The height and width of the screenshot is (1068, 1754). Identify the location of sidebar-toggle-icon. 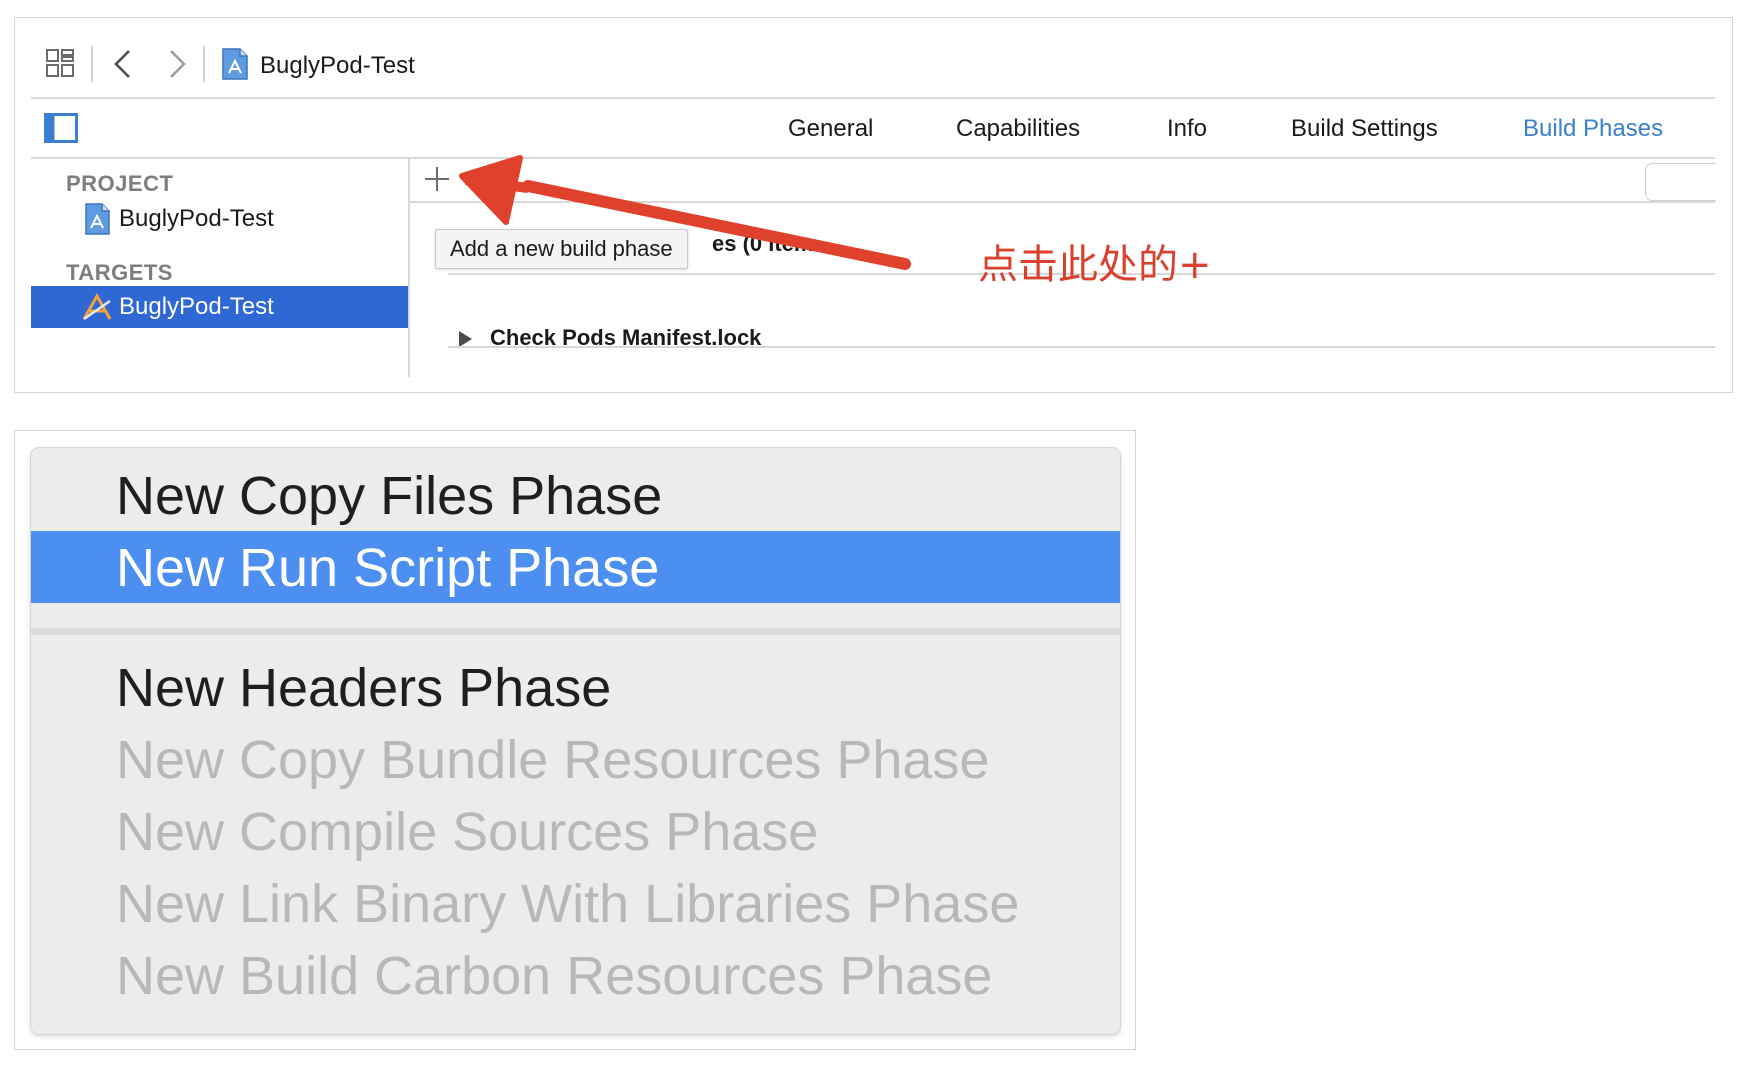
(61, 128).